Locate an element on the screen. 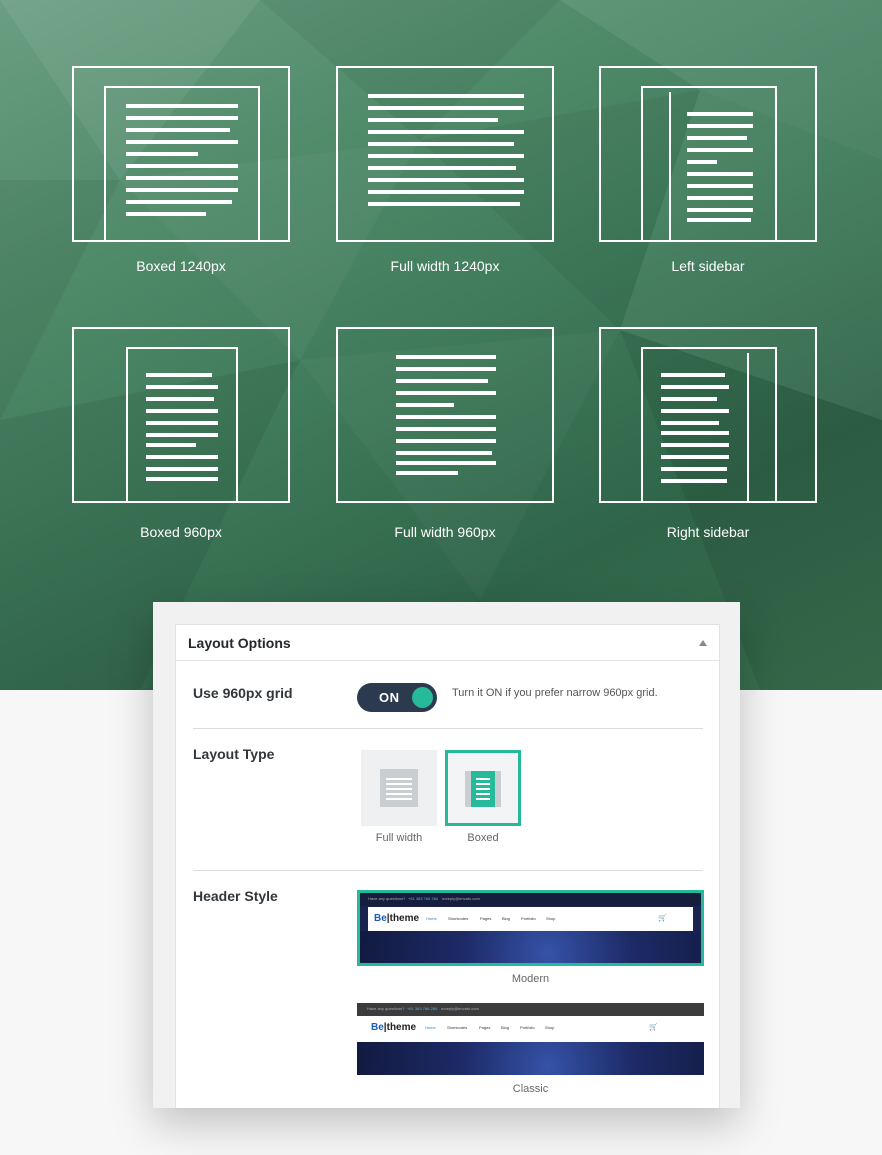 This screenshot has width=882, height=1155. layout-type-label: Layout Type is located at coordinates (234, 754).